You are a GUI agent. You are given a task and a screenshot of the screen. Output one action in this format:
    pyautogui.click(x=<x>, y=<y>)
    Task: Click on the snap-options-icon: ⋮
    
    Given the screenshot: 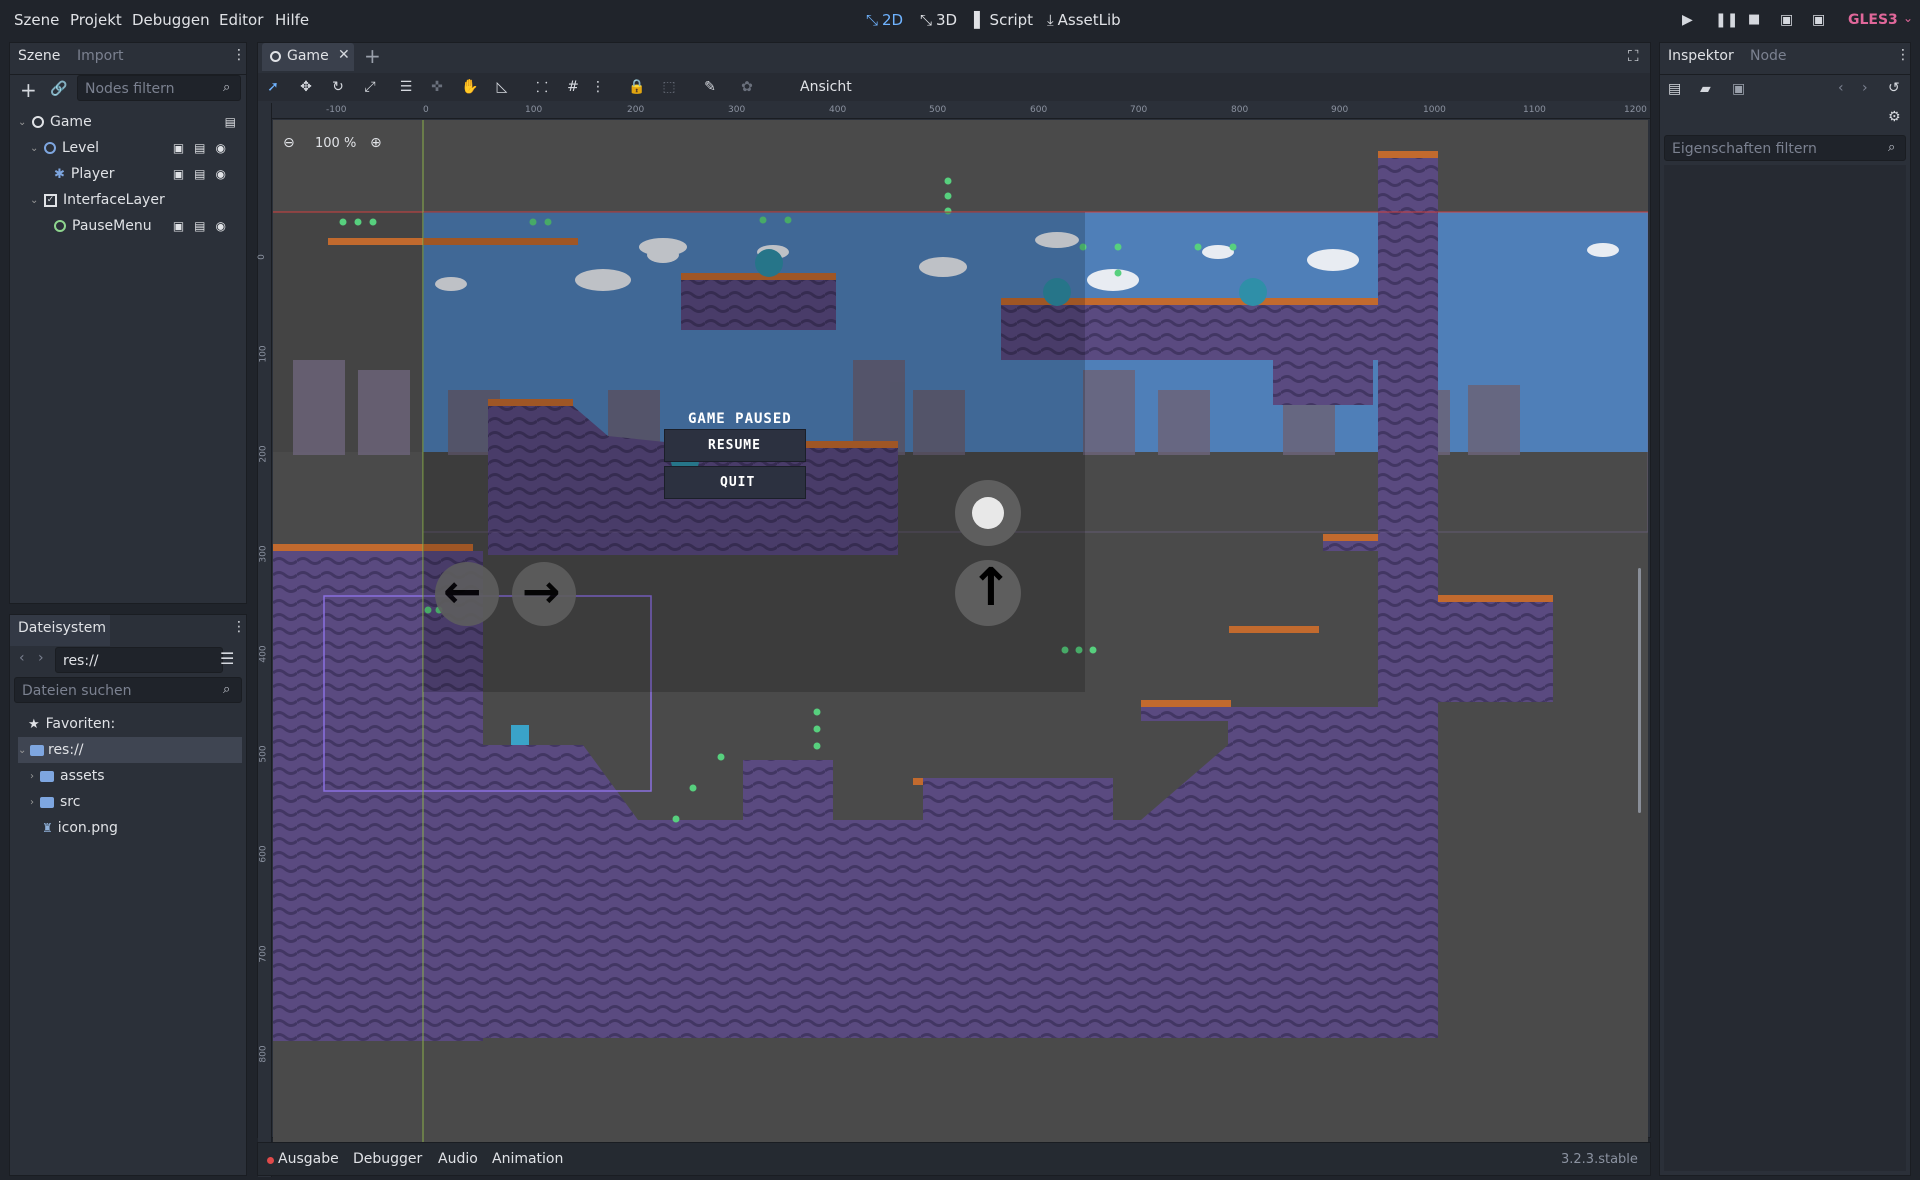 What is the action you would take?
    pyautogui.click(x=598, y=87)
    